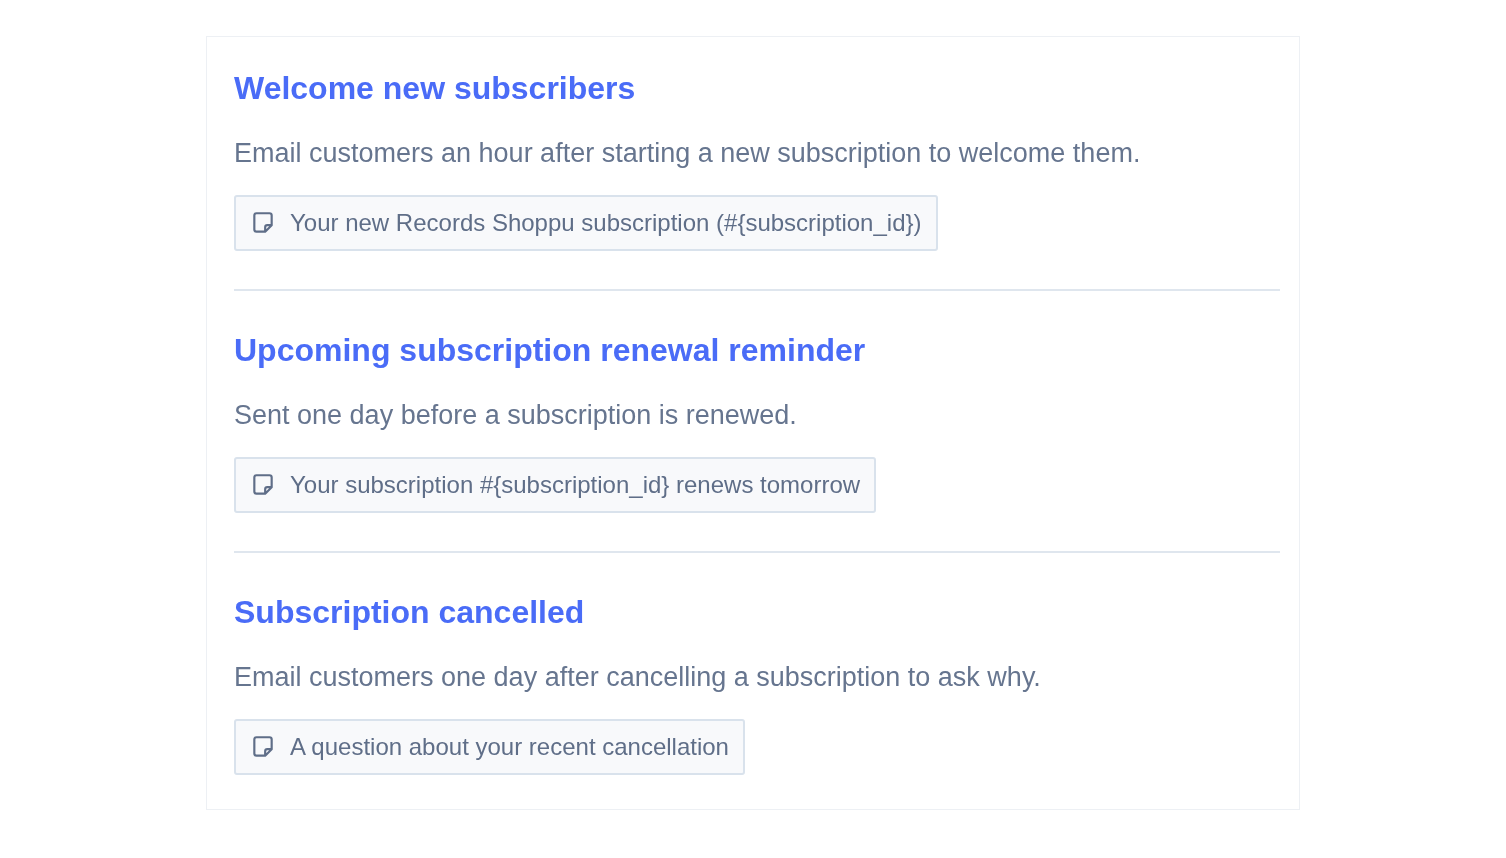  What do you see at coordinates (409, 612) in the screenshot?
I see `email-title-link: Subscription cancelled` at bounding box center [409, 612].